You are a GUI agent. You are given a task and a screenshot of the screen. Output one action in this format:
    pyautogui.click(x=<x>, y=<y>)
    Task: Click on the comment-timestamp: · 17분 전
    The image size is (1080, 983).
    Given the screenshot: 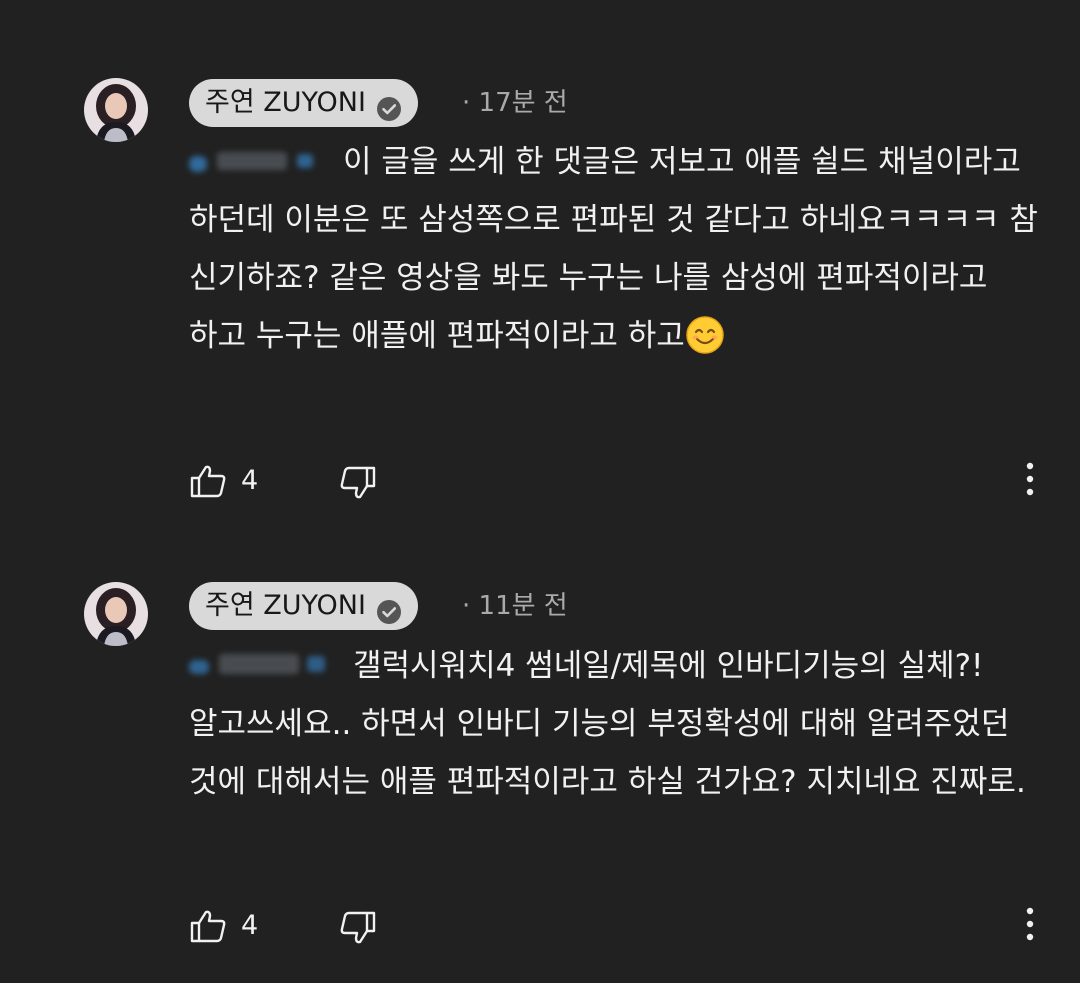 What is the action you would take?
    pyautogui.click(x=515, y=103)
    